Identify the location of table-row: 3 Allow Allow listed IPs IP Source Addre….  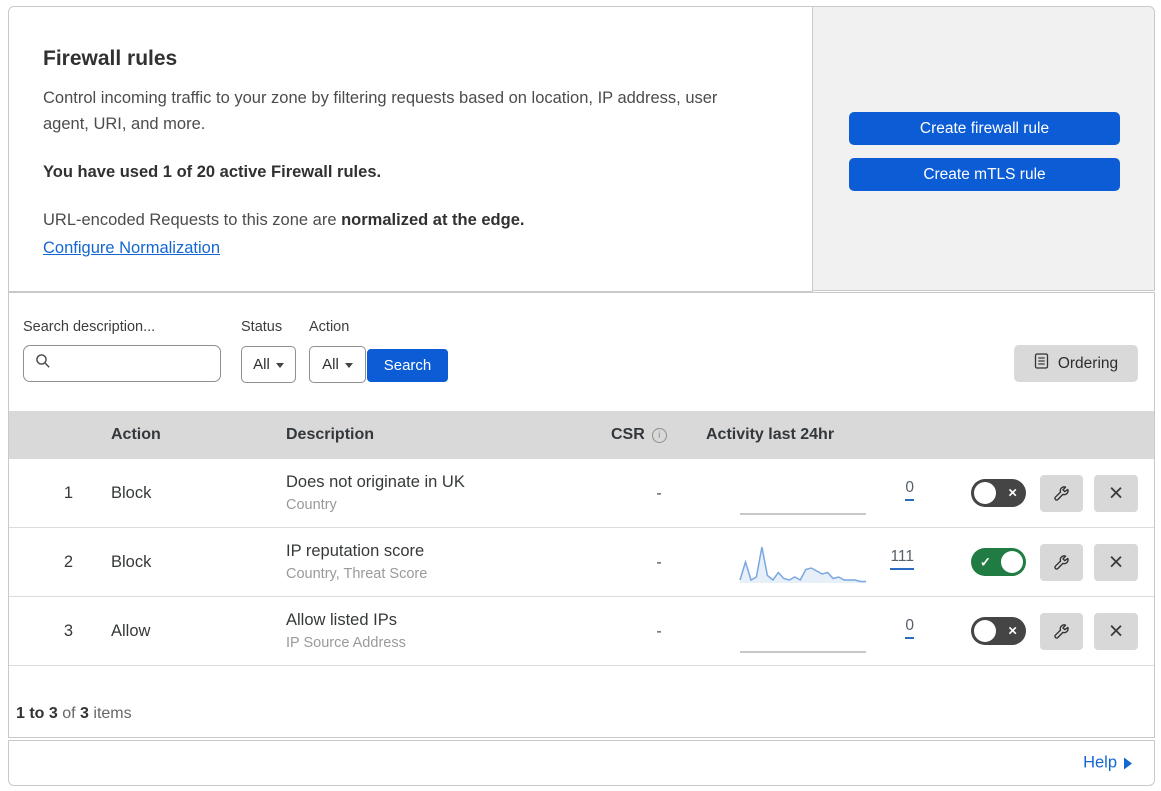
(581, 631).